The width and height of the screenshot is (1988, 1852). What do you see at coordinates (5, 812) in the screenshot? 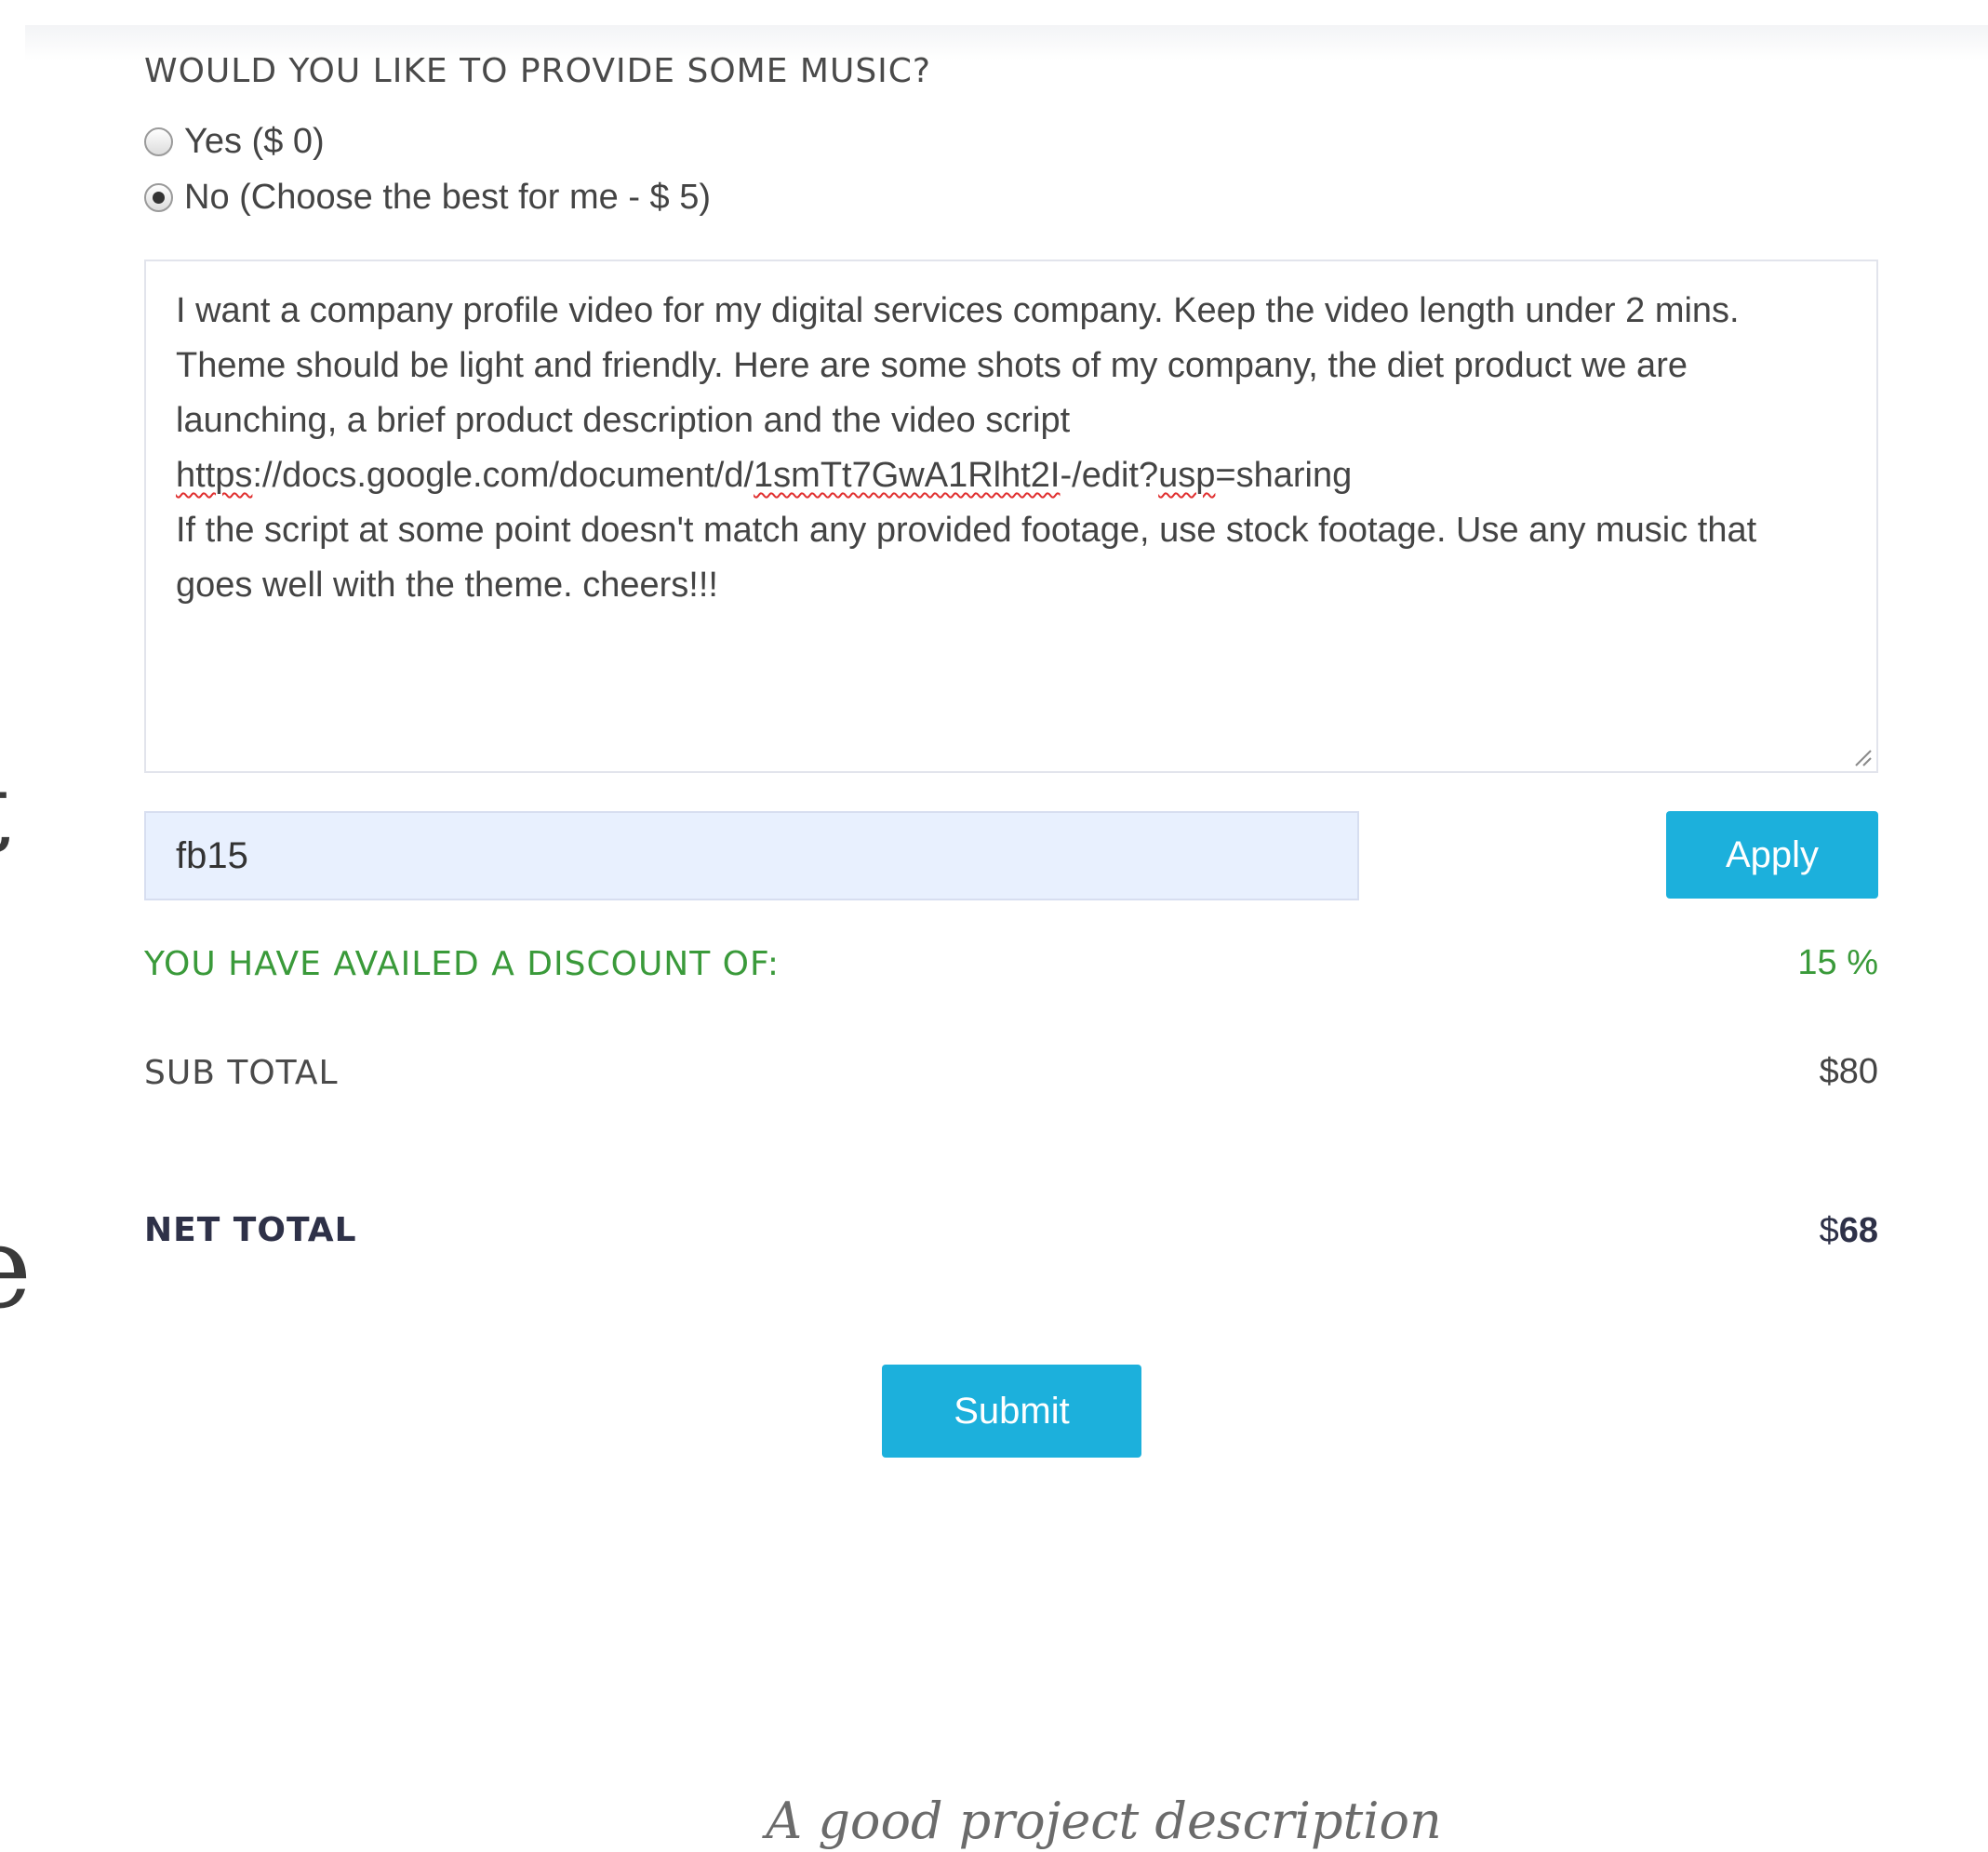
I see `cropped-background-letter: t` at bounding box center [5, 812].